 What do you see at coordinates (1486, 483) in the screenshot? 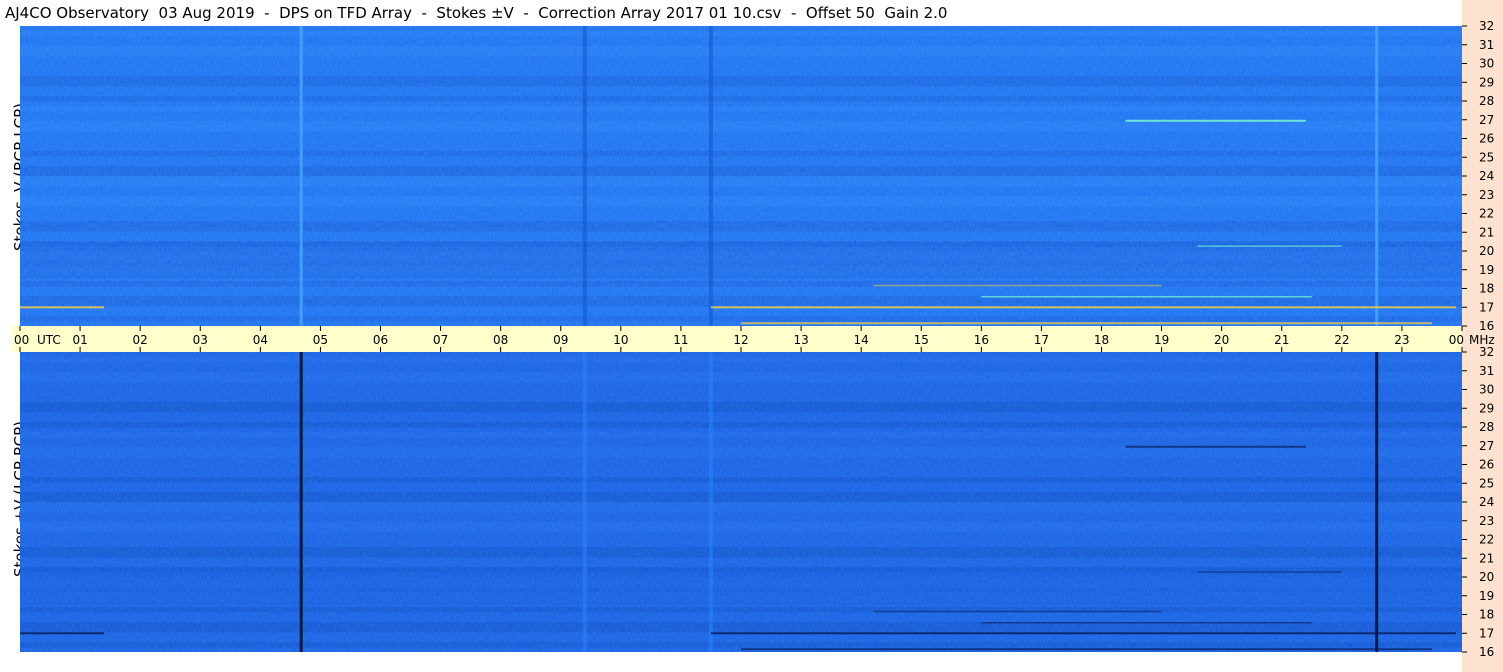
I see `bottom-y-tick-label: 25` at bounding box center [1486, 483].